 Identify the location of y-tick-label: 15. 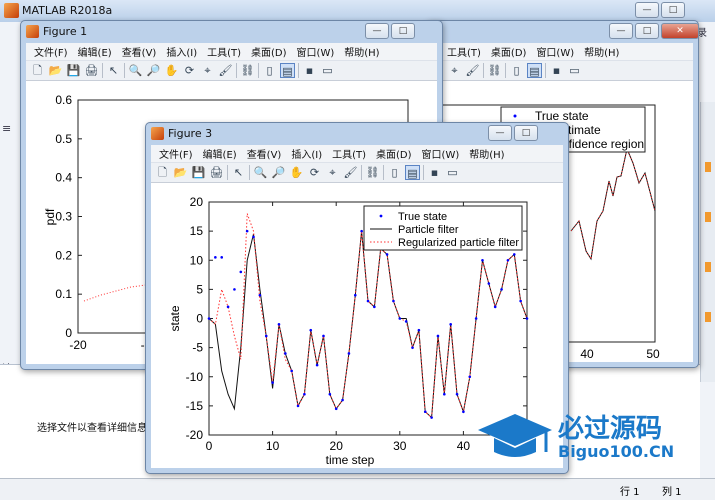
(197, 231).